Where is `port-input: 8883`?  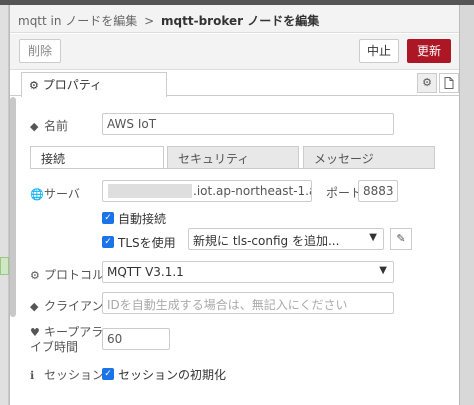
port-input: 8883 is located at coordinates (378, 191).